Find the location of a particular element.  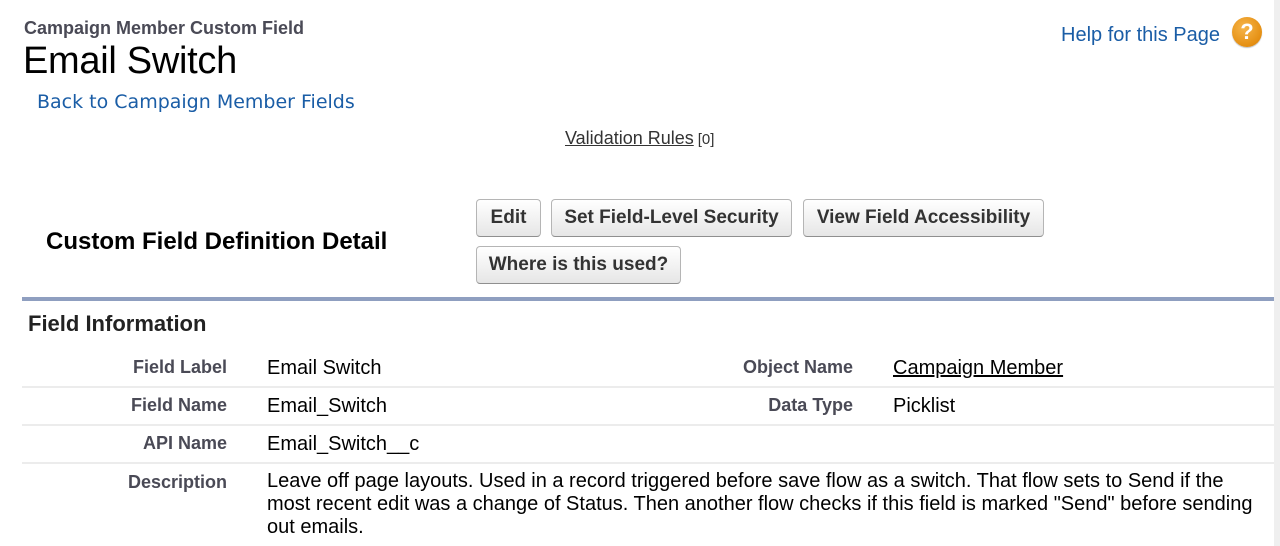

validation-rules-related: Validation Rules [0] is located at coordinates (639, 138).